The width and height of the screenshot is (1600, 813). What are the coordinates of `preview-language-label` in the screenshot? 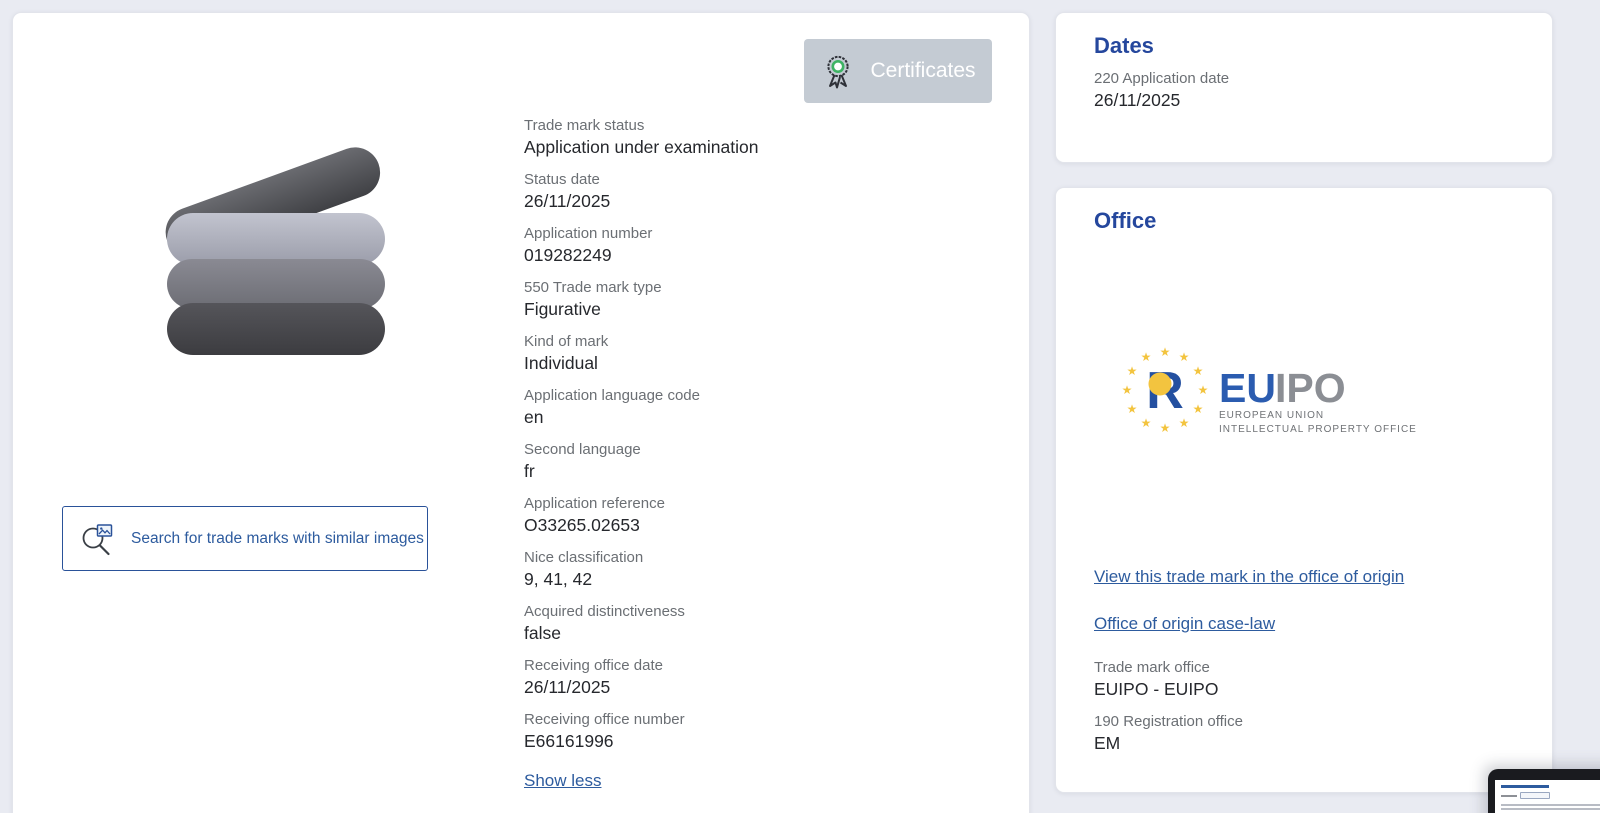 It's located at (1509, 795).